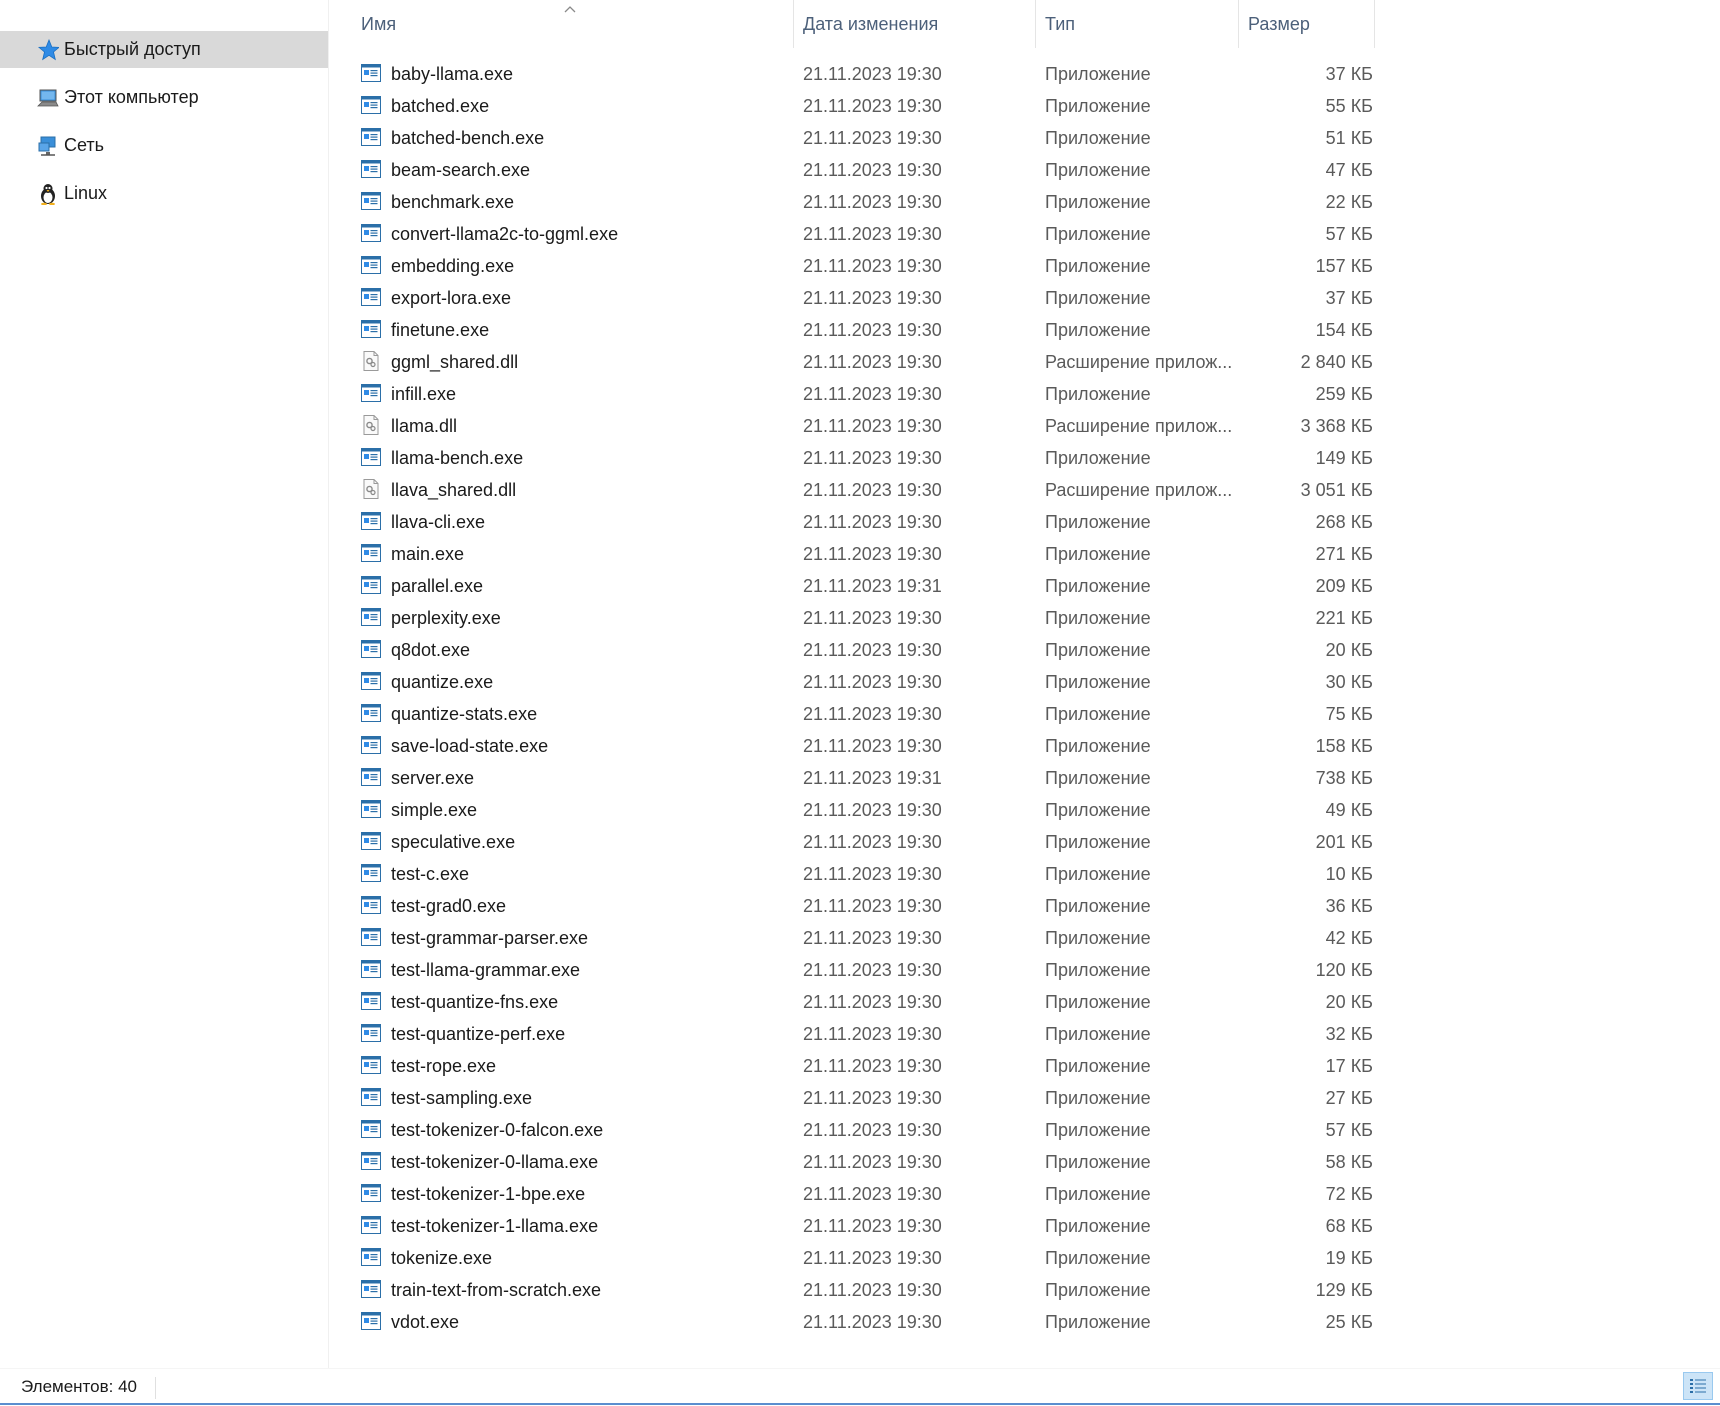 Image resolution: width=1720 pixels, height=1406 pixels. I want to click on file-row: vdot.exe 21.11.2023 19:30 Приложение 25 КБ, so click(856, 1322).